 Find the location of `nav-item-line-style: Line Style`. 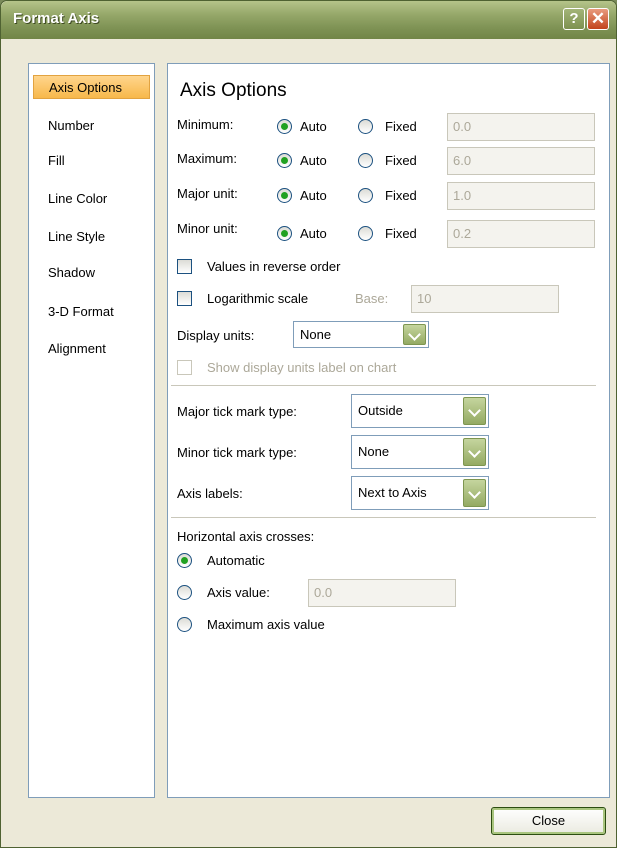

nav-item-line-style: Line Style is located at coordinates (91, 237).